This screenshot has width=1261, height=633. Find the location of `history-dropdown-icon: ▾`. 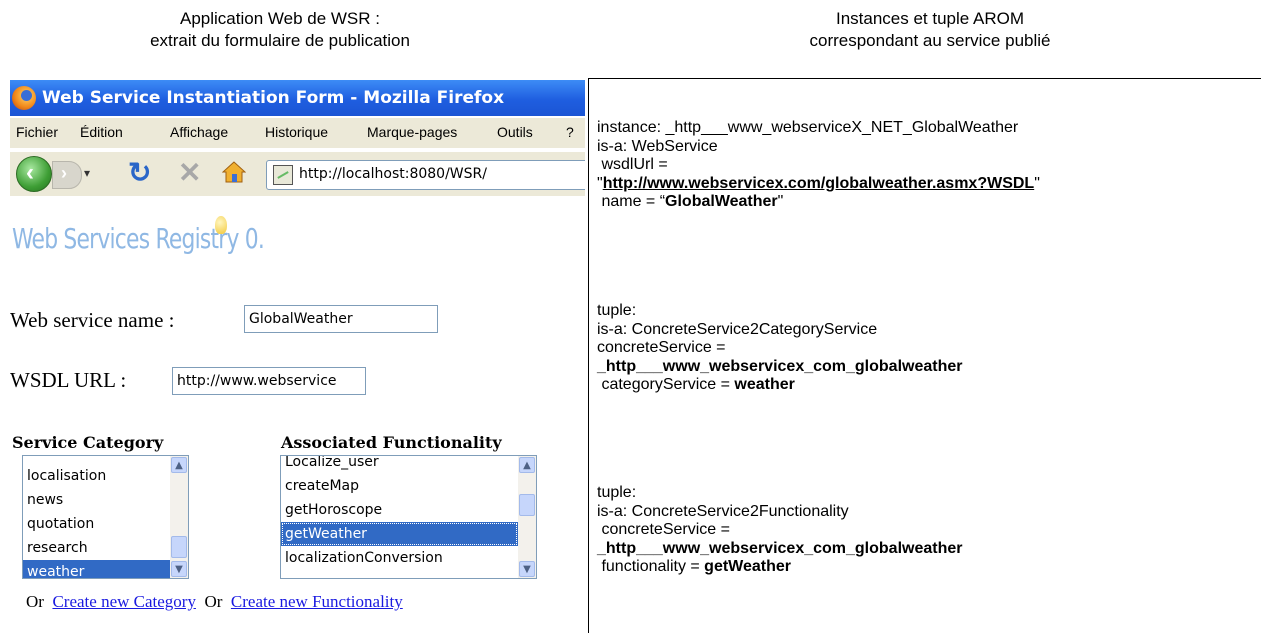

history-dropdown-icon: ▾ is located at coordinates (87, 173).